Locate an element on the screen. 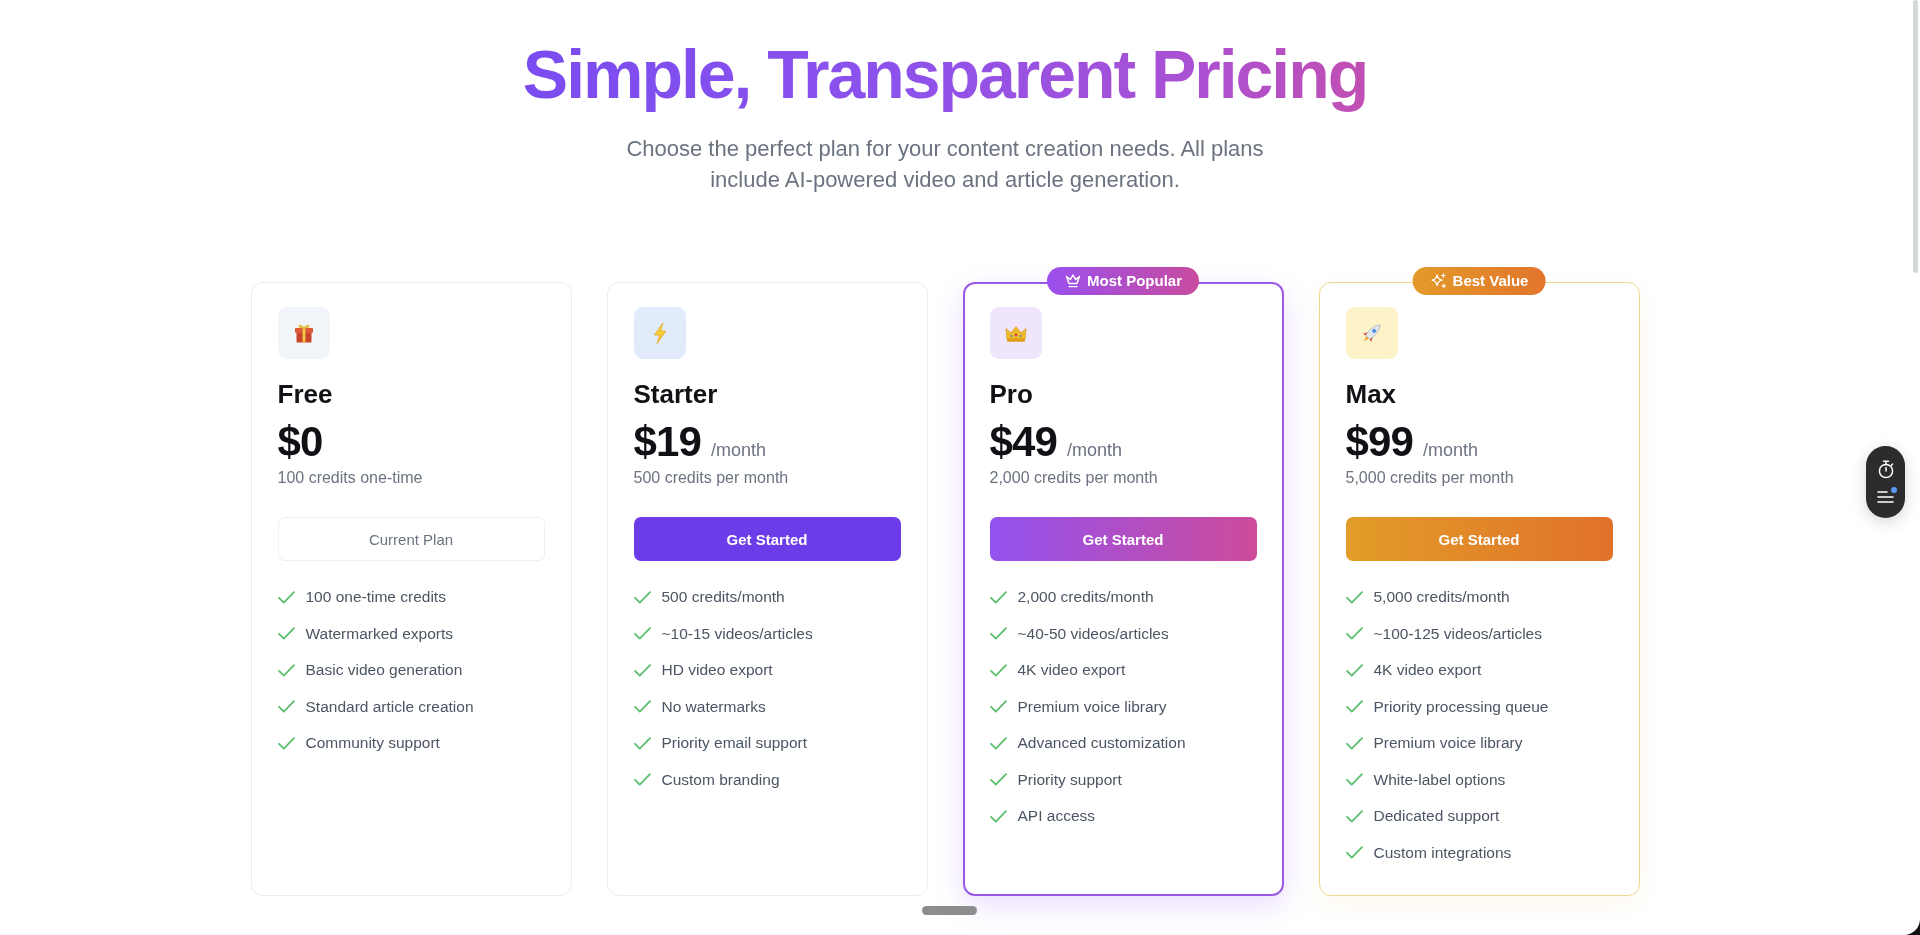 The image size is (1920, 935). feature-text: 500 credits/month is located at coordinates (723, 597).